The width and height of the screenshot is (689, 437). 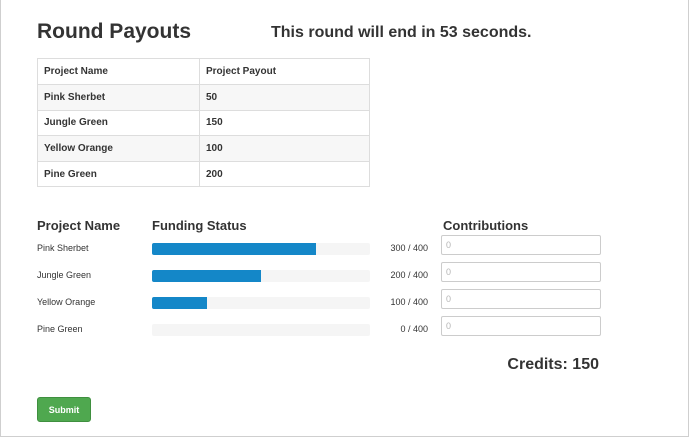 What do you see at coordinates (521, 245) in the screenshot?
I see `contribution-input-pink-sherbet` at bounding box center [521, 245].